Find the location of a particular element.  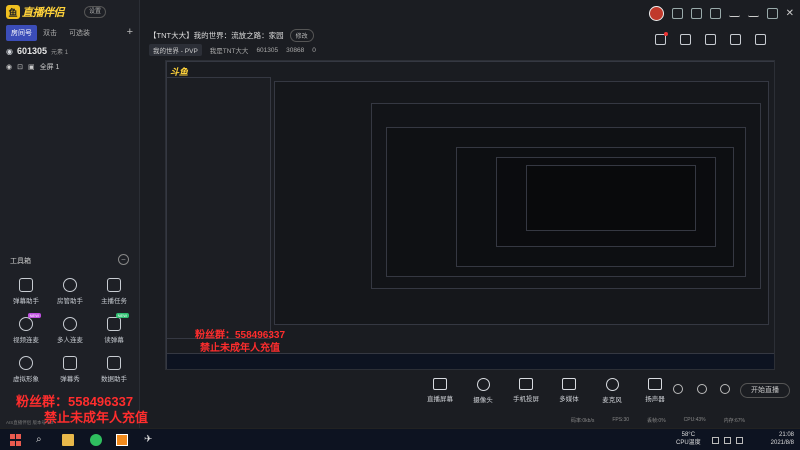

phone-cast-icon is located at coordinates (526, 384).